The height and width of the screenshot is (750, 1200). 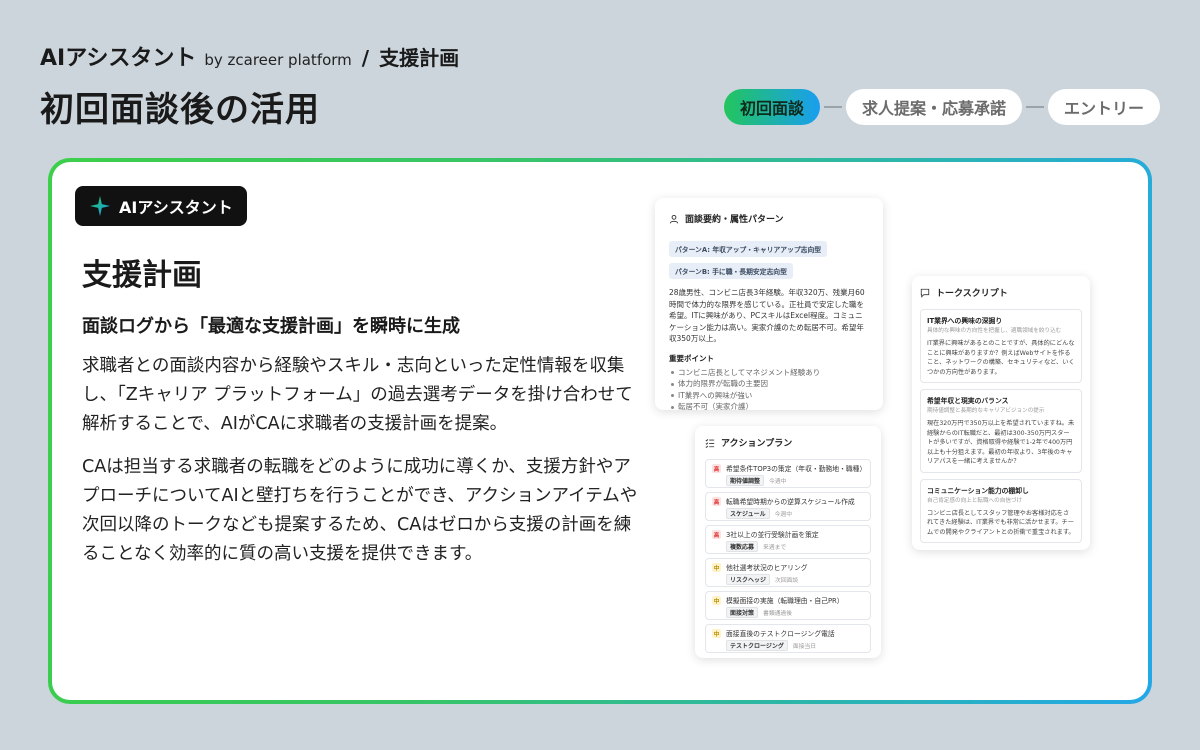 I want to click on key-points-heading: 重要ポイント, so click(x=691, y=358).